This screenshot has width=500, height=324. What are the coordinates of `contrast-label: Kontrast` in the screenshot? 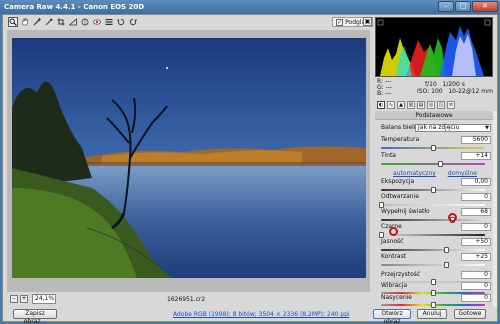 It's located at (394, 256).